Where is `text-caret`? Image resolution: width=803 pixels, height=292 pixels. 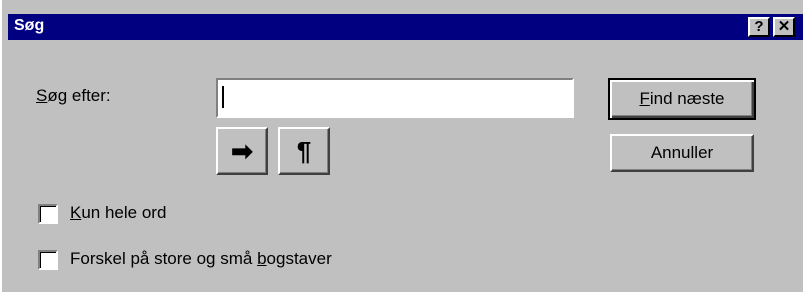
text-caret is located at coordinates (223, 97).